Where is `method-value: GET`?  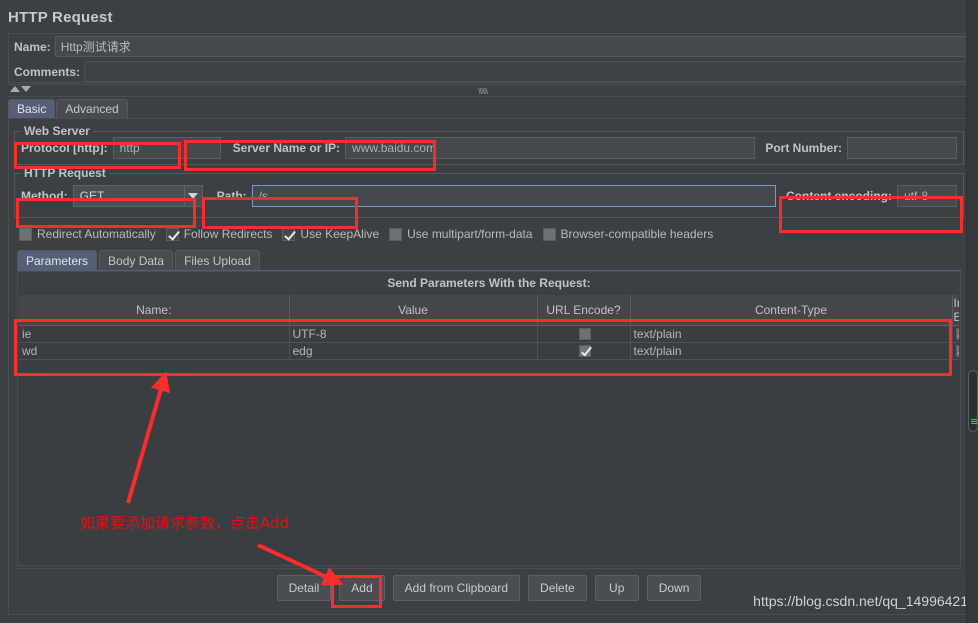 method-value: GET is located at coordinates (92, 195).